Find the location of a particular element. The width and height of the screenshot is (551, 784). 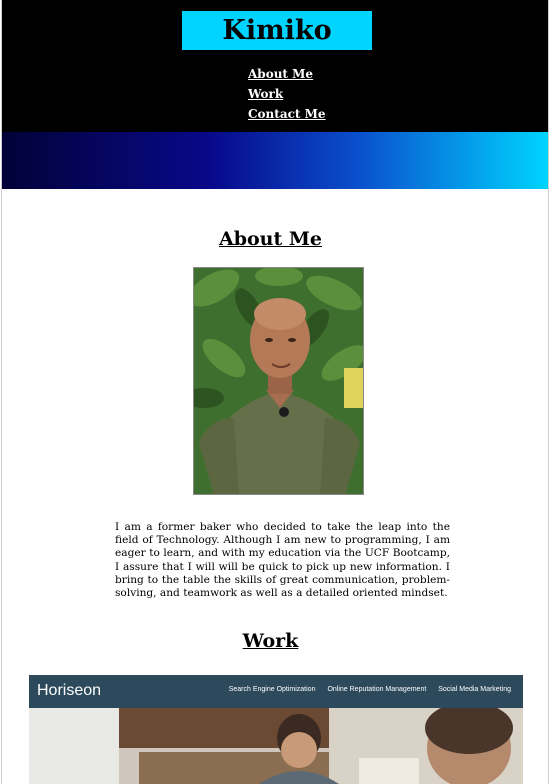

profile-photo is located at coordinates (278, 381).